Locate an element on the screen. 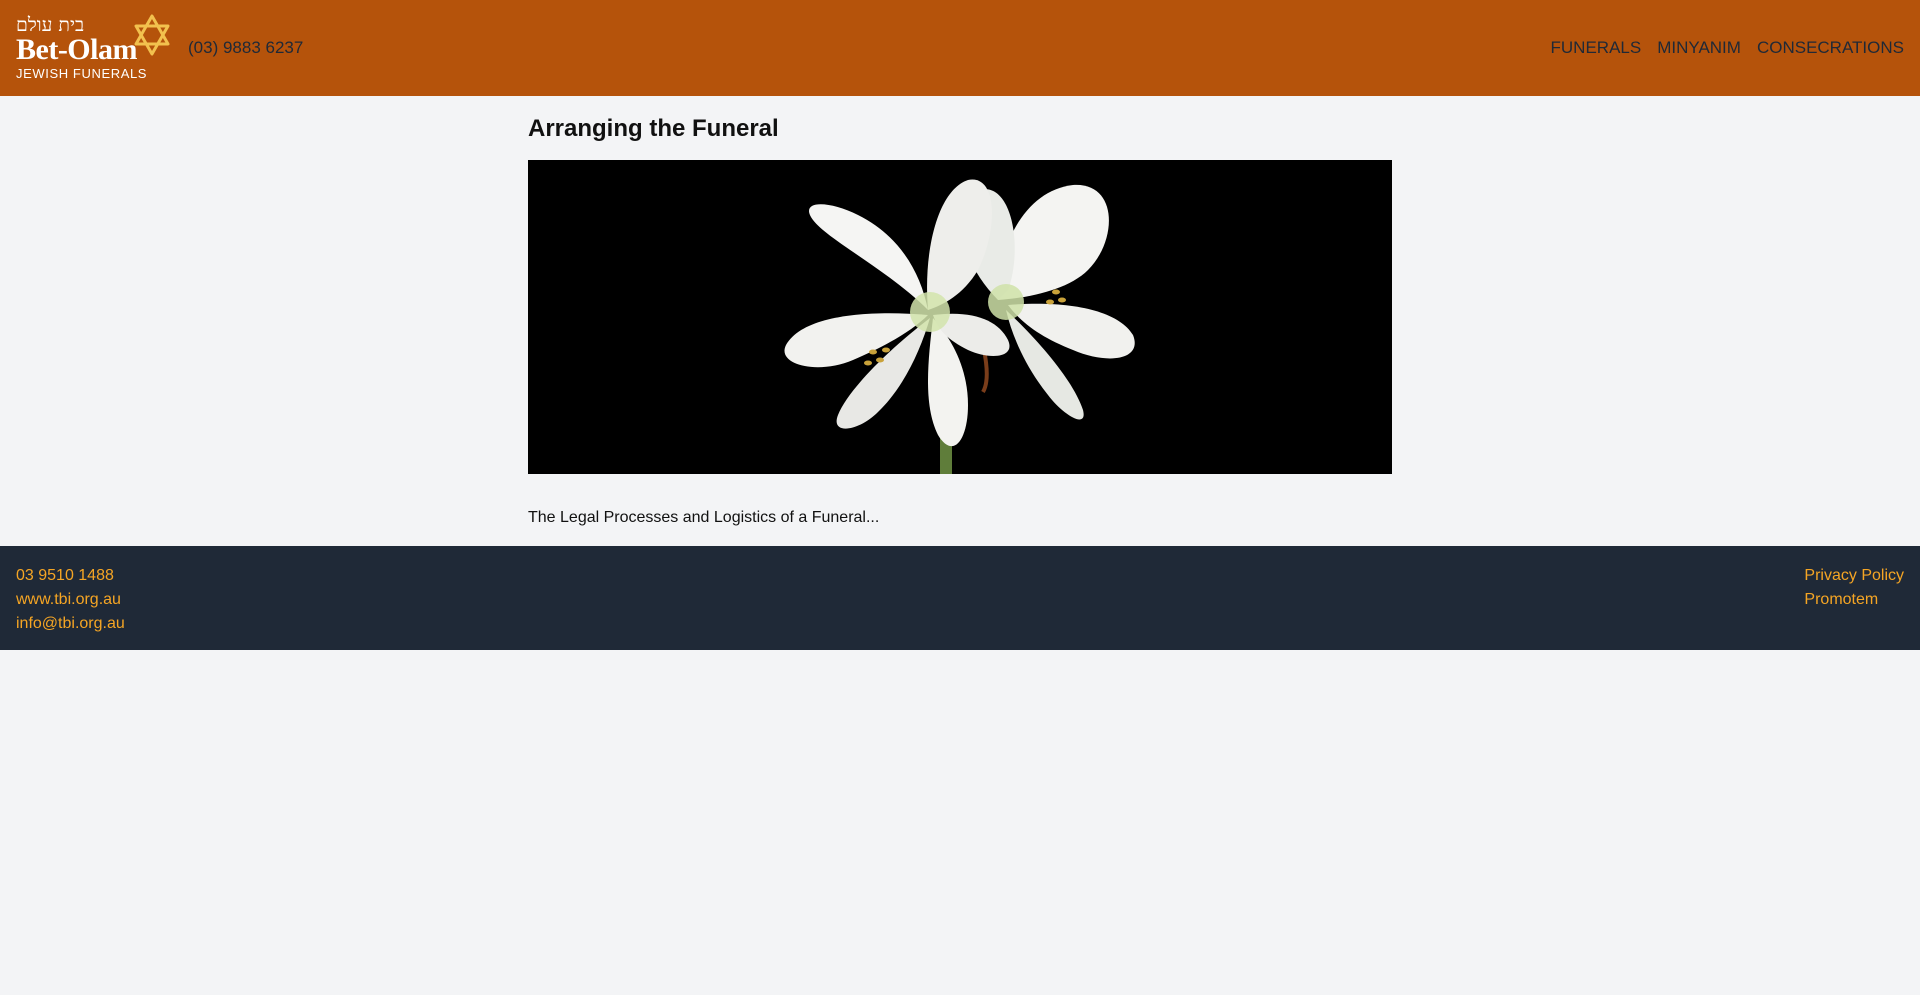  site-logo: בית עולם Bet-Olam JEWISH FUNERALS is located at coordinates (94, 48).